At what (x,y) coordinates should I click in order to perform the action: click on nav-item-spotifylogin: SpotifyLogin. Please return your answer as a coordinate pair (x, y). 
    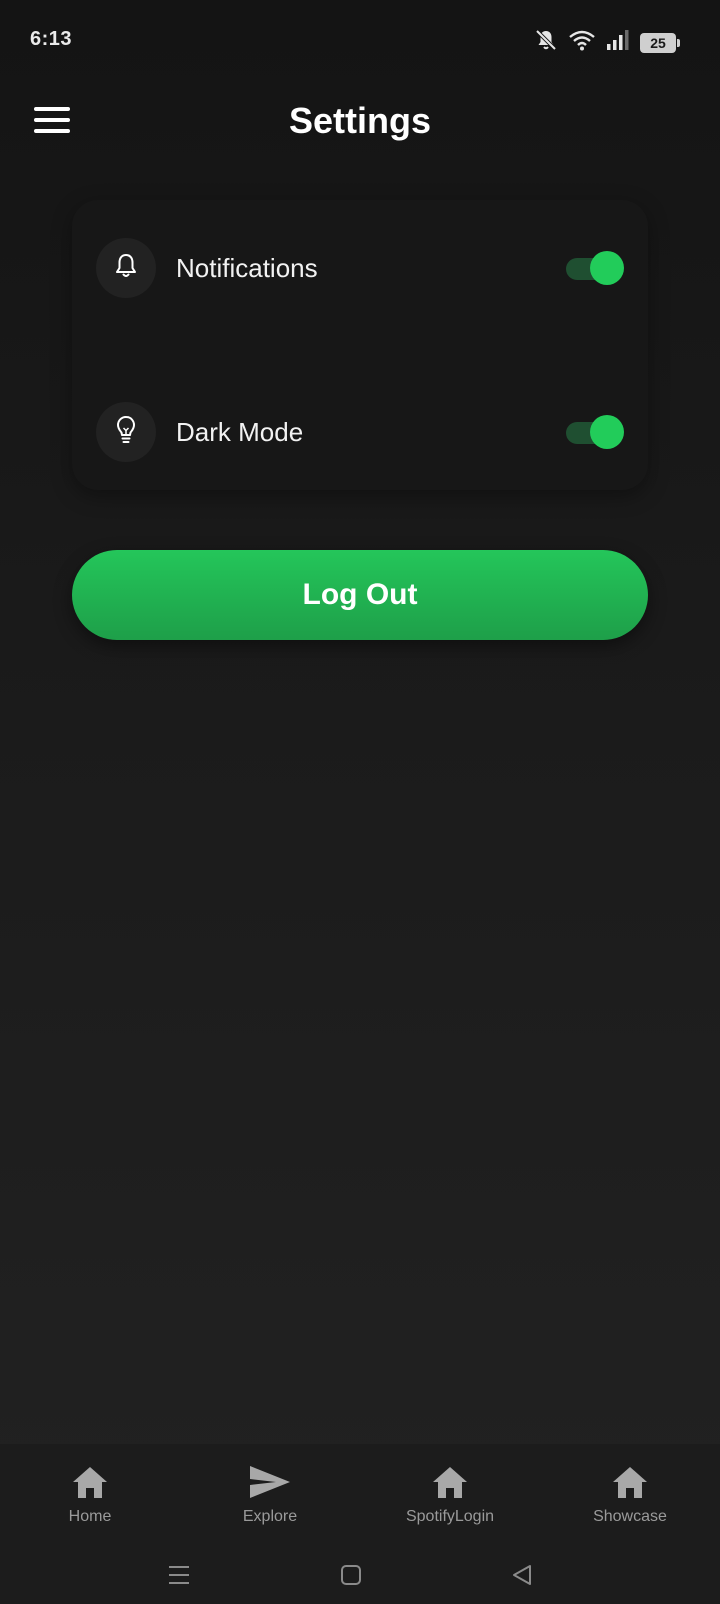
    Looking at the image, I should click on (450, 1498).